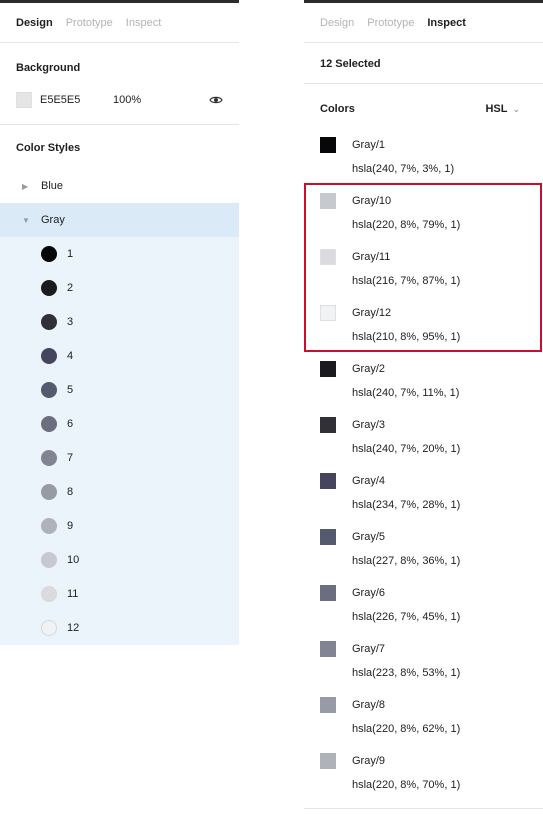 The height and width of the screenshot is (819, 543). Describe the element at coordinates (425, 162) in the screenshot. I see `color-entry: Gray/1 hsla(240, 7%, 3%, 1)` at that location.